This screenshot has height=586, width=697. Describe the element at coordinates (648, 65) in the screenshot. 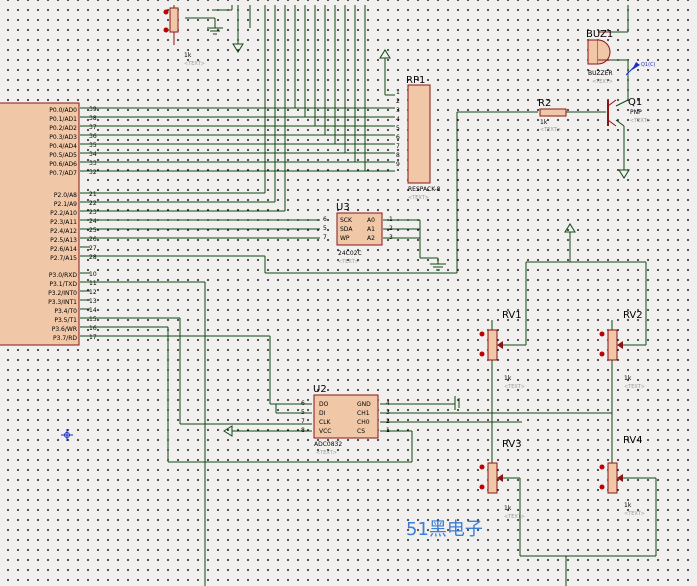

I see `probe-label: Q1(C)` at that location.